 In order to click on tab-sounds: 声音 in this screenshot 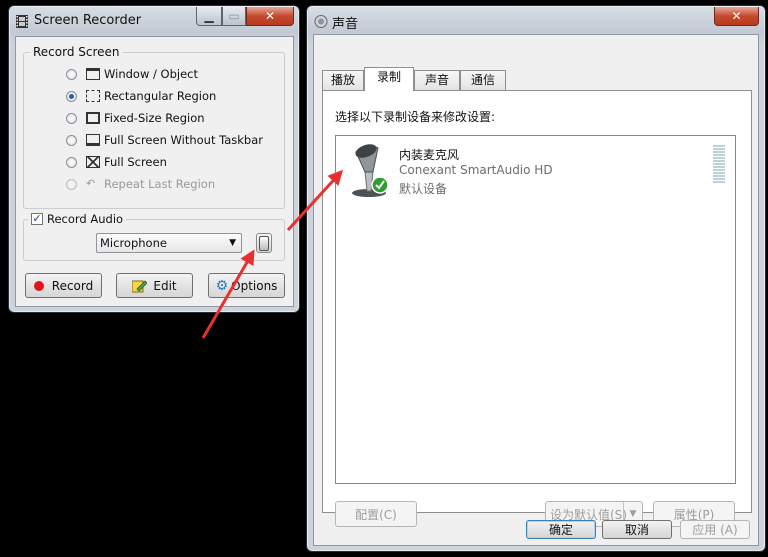, I will do `click(437, 80)`.